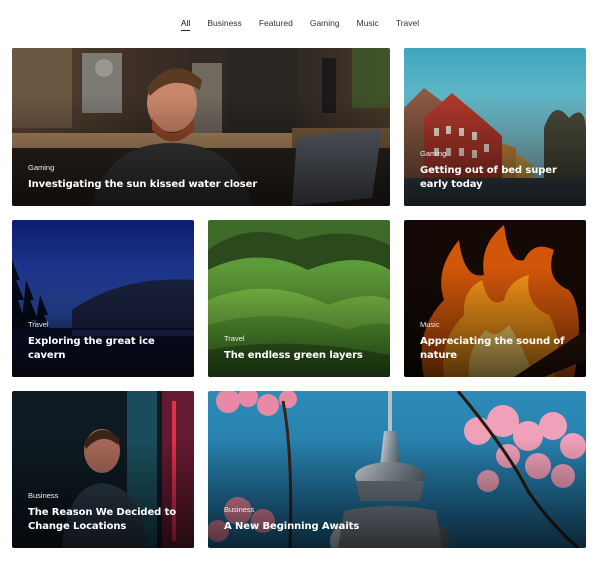 The width and height of the screenshot is (600, 562). I want to click on post-meta: Music Appreciating the sound of nature, so click(497, 341).